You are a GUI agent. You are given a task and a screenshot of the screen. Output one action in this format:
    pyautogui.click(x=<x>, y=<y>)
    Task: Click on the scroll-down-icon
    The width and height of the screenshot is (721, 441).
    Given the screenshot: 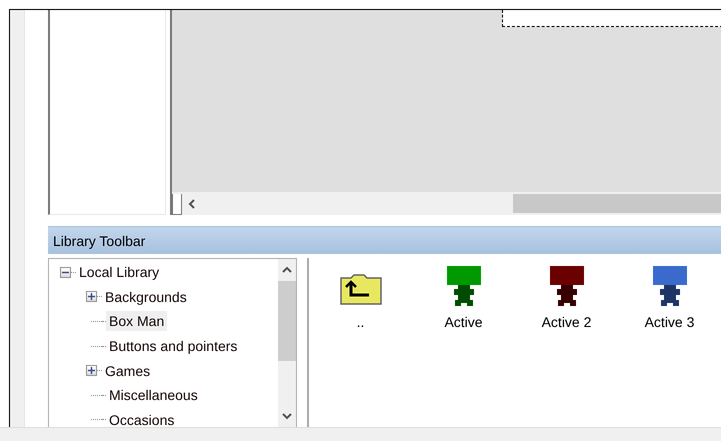 What is the action you would take?
    pyautogui.click(x=287, y=416)
    